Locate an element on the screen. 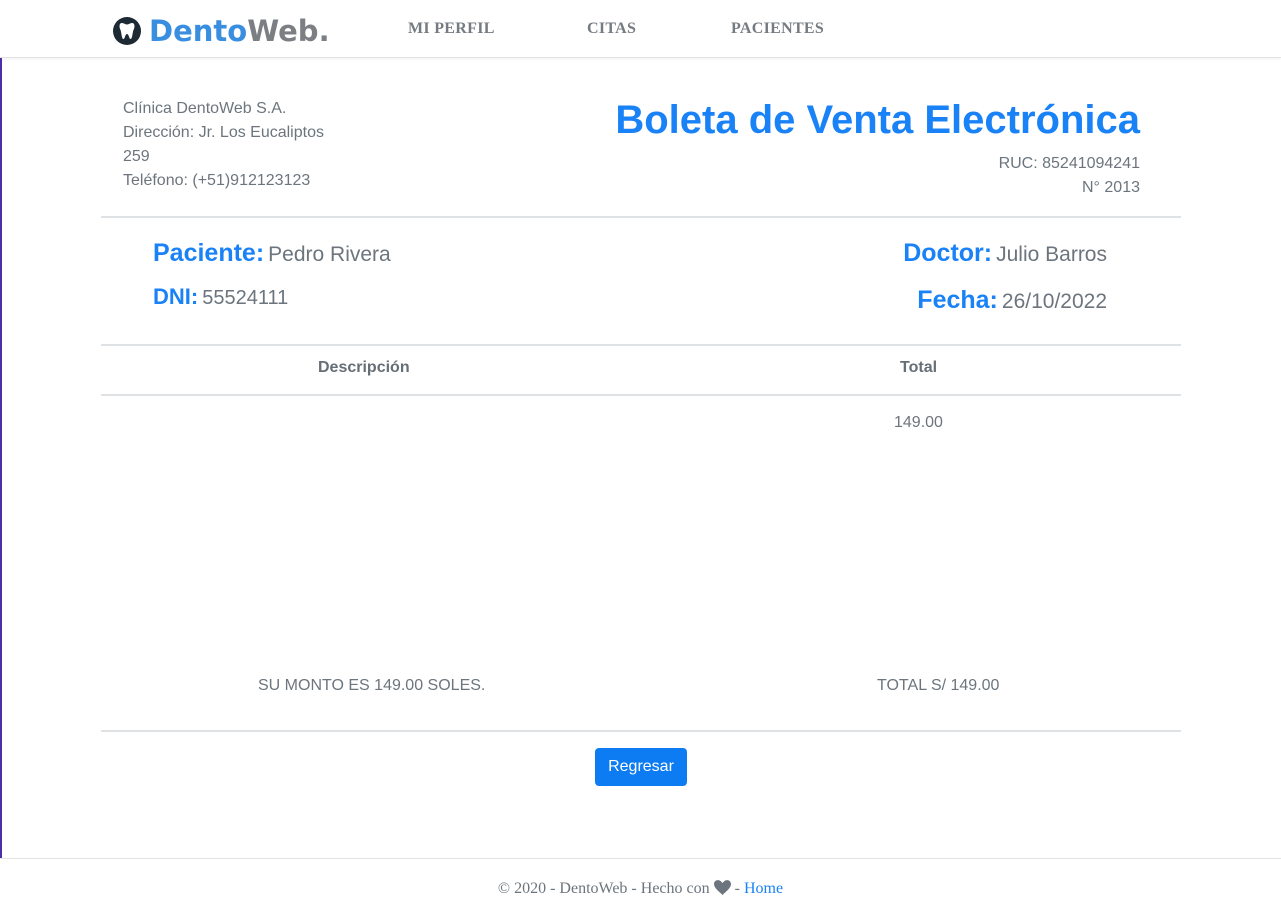  brand-name: DentoWeb. is located at coordinates (239, 31).